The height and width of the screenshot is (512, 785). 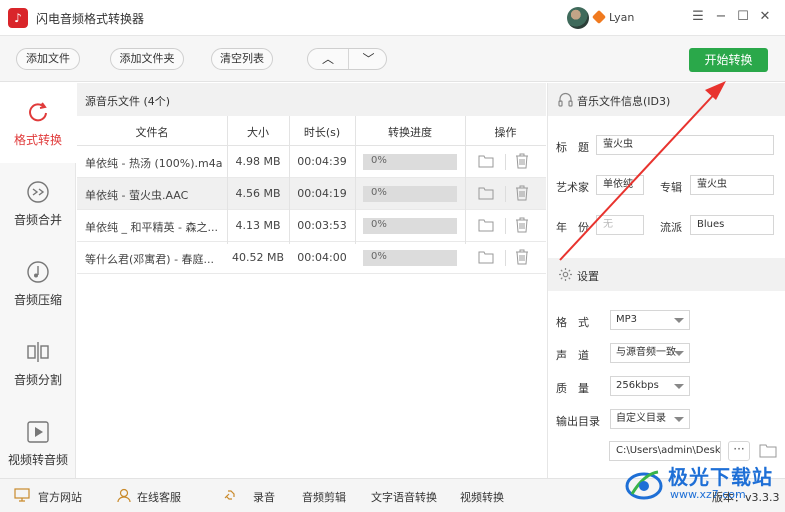 What do you see at coordinates (128, 101) in the screenshot?
I see `table-title: 源音乐文件 (4个)` at bounding box center [128, 101].